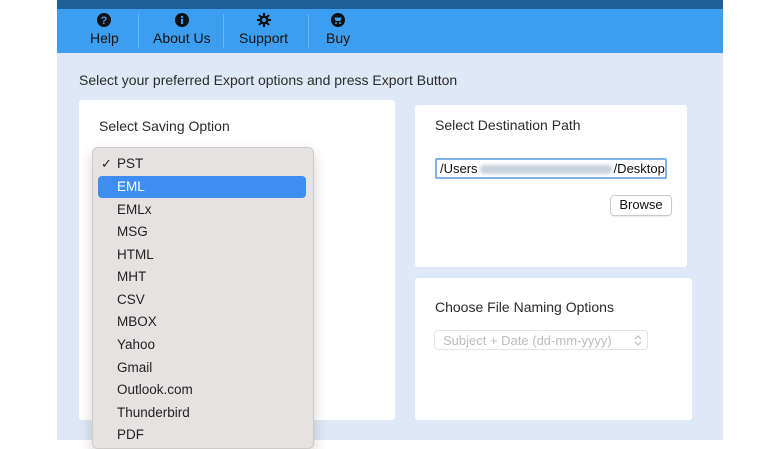 Image resolution: width=780 pixels, height=449 pixels. Describe the element at coordinates (202, 232) in the screenshot. I see `option-msg: MSG` at that location.